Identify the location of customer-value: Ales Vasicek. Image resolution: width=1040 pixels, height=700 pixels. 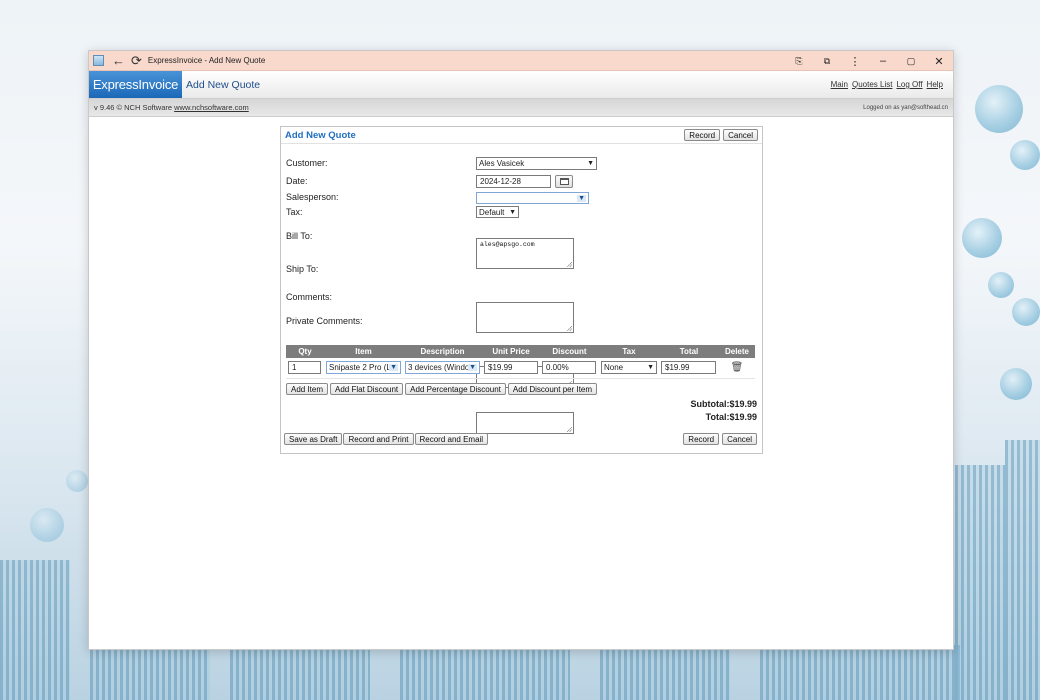
(502, 163).